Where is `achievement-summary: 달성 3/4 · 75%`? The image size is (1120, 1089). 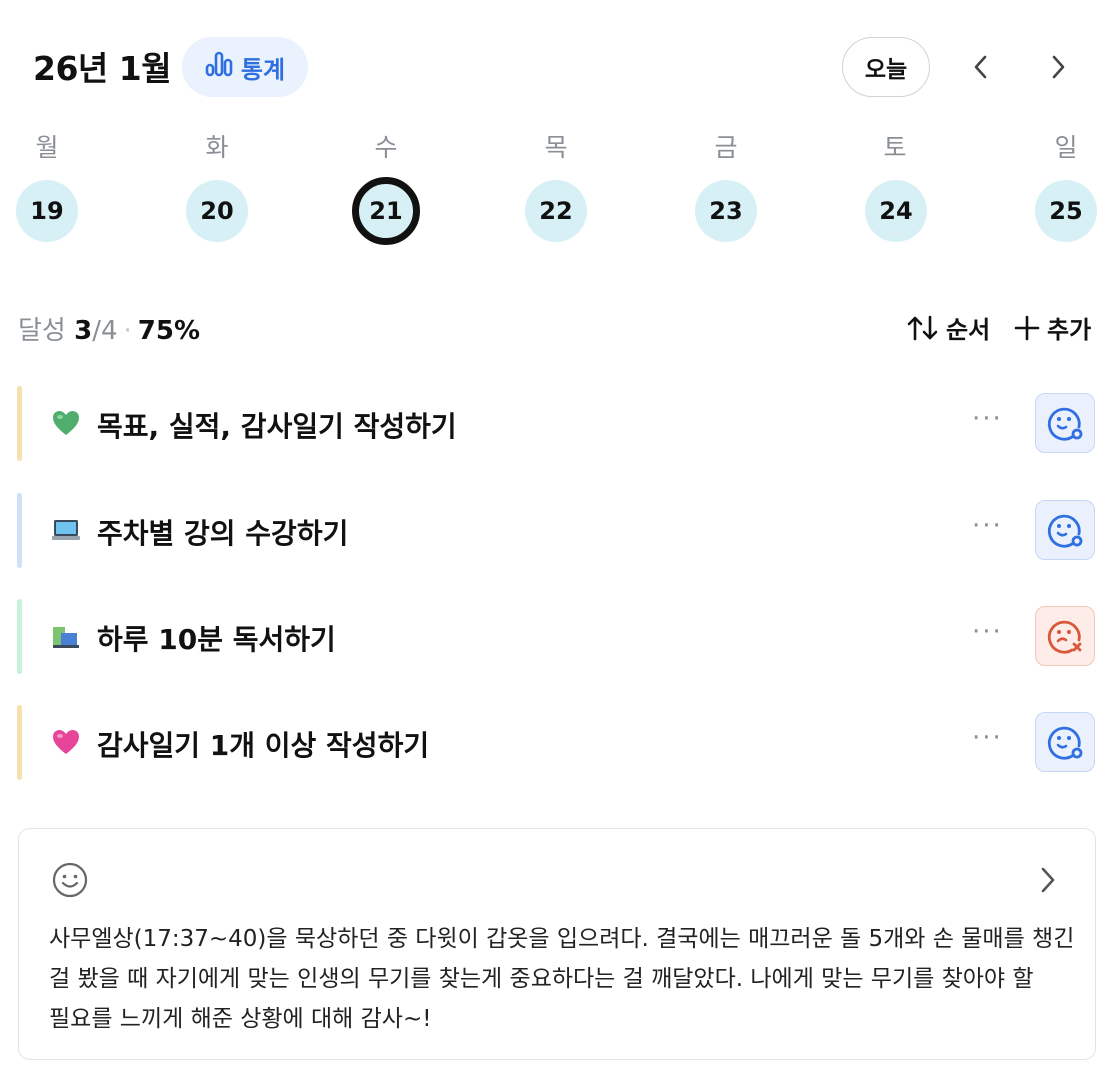
achievement-summary: 달성 3/4 · 75% is located at coordinates (109, 328).